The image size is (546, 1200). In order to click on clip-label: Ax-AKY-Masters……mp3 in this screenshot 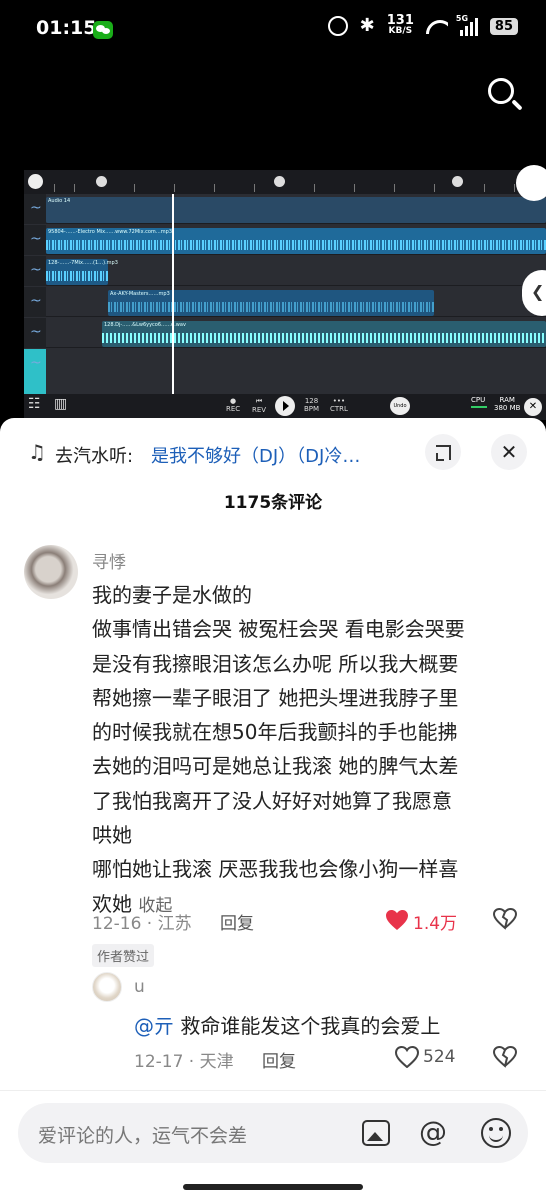, I will do `click(140, 294)`.